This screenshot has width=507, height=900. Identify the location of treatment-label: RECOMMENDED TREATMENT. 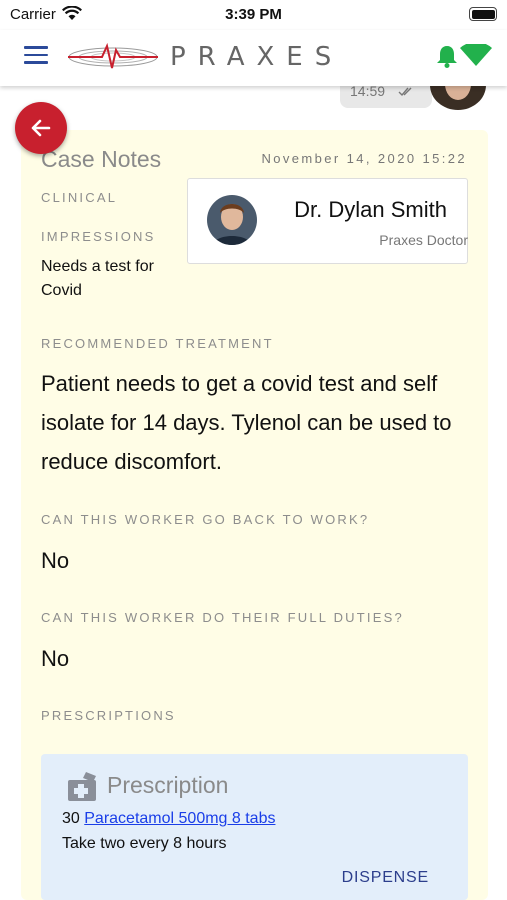
(157, 343).